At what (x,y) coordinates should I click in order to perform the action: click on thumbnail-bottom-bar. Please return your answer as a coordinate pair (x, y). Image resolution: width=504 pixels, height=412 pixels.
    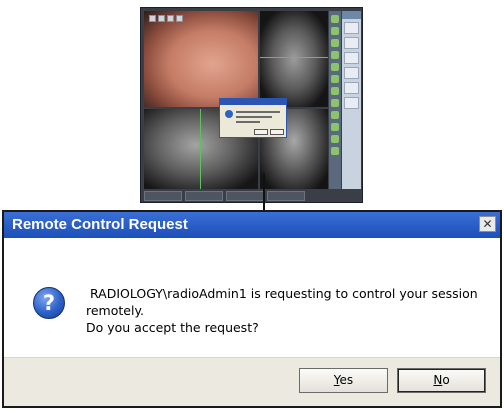
    Looking at the image, I should click on (252, 196).